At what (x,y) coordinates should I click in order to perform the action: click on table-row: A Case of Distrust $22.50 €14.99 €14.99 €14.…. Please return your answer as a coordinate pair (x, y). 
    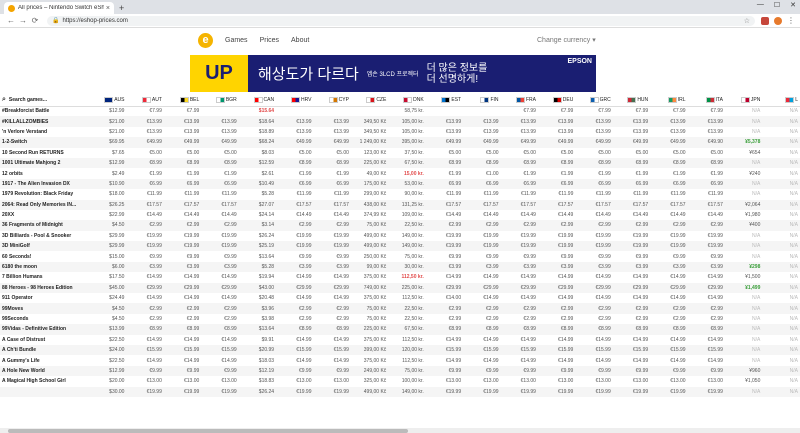
    Looking at the image, I should click on (400, 340).